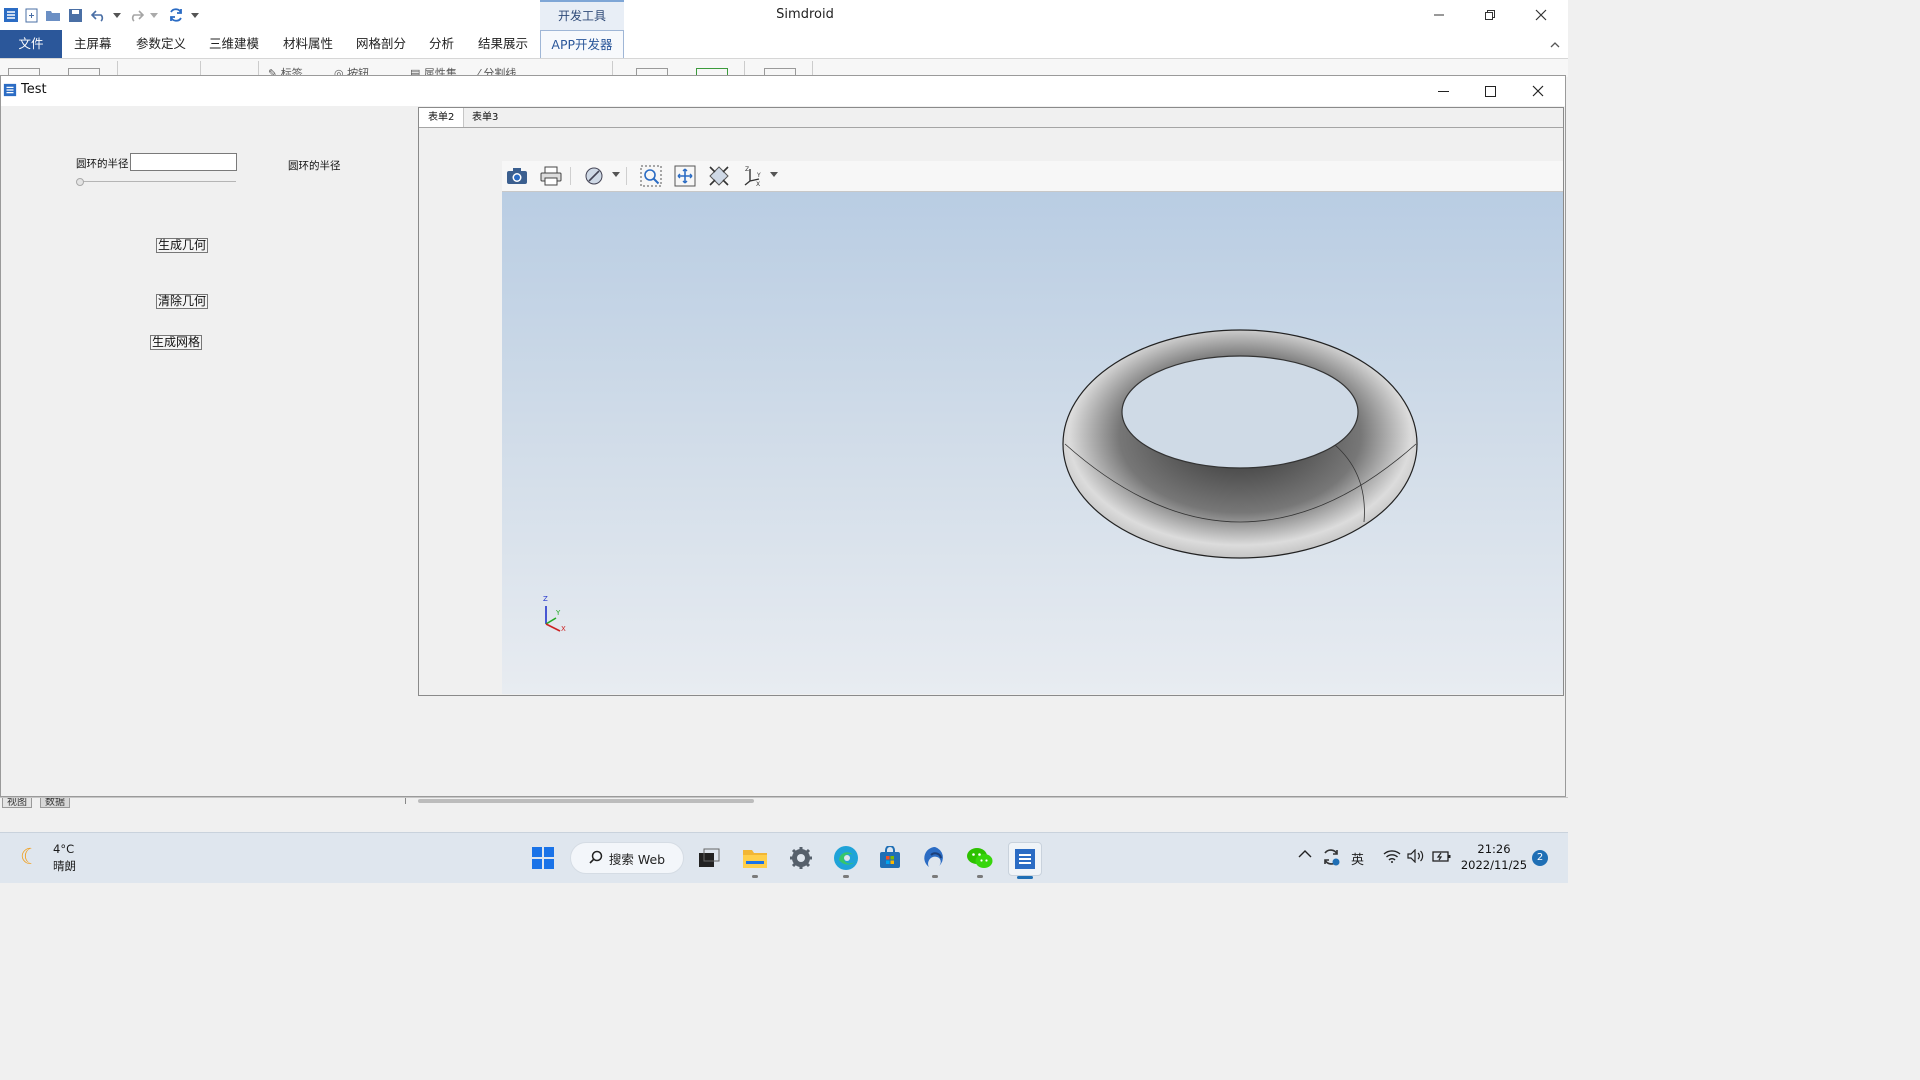 Image resolution: width=1920 pixels, height=1080 pixels. Describe the element at coordinates (1490, 15) in the screenshot. I see `restore-icon` at that location.